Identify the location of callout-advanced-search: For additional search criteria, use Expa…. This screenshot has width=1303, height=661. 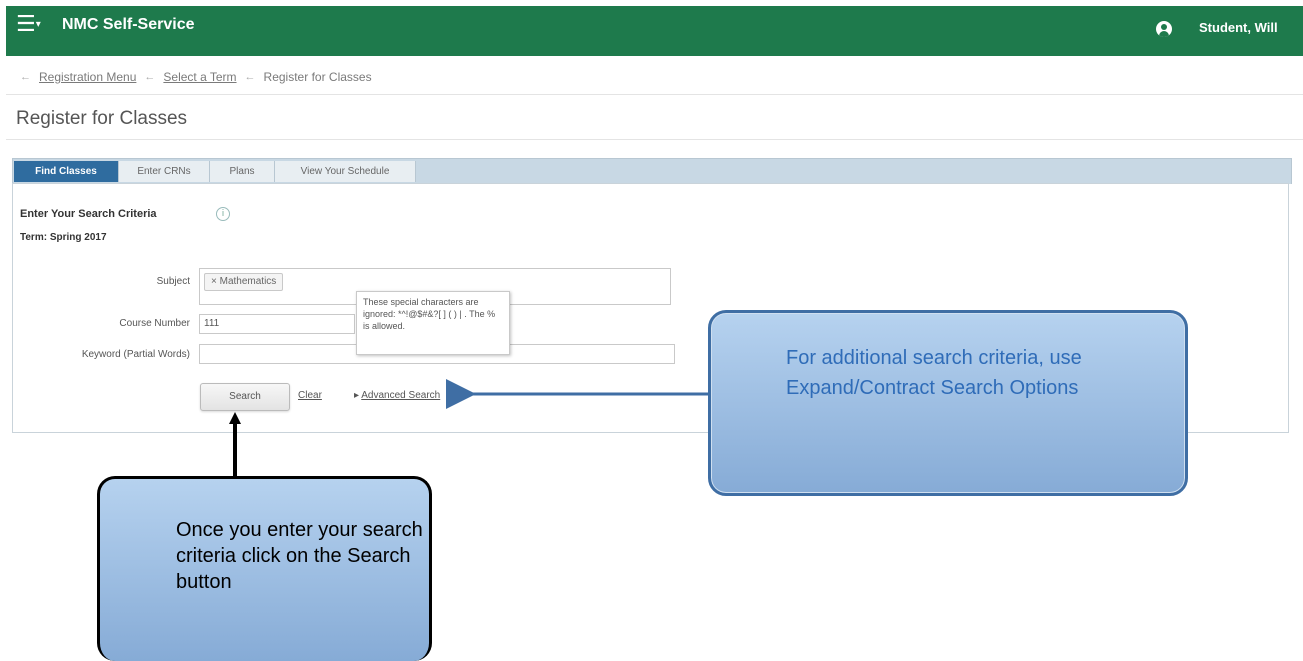
(948, 403).